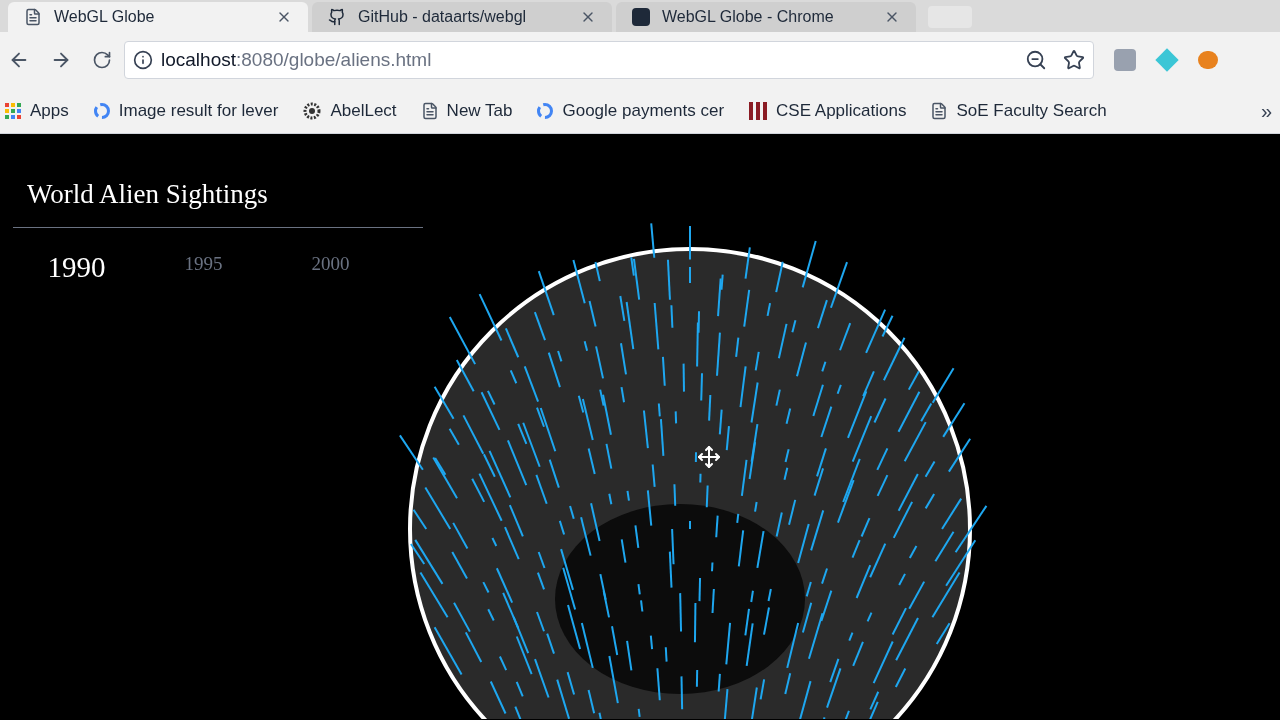  What do you see at coordinates (709, 457) in the screenshot?
I see `move-cursor-icon` at bounding box center [709, 457].